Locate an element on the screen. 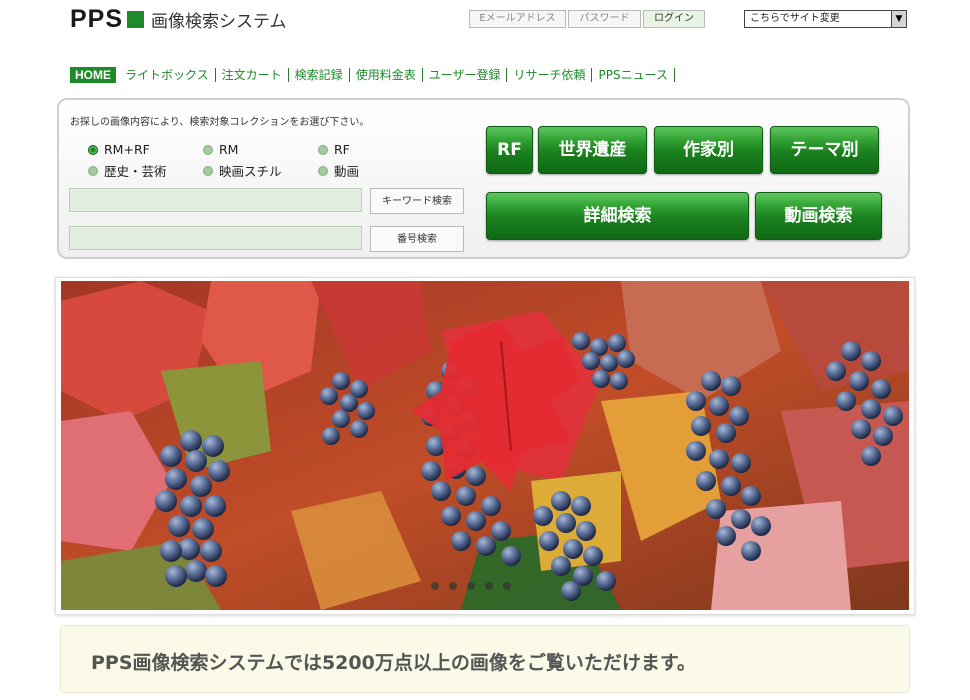  nav-item-lightbox: ライトボックス is located at coordinates (167, 74).